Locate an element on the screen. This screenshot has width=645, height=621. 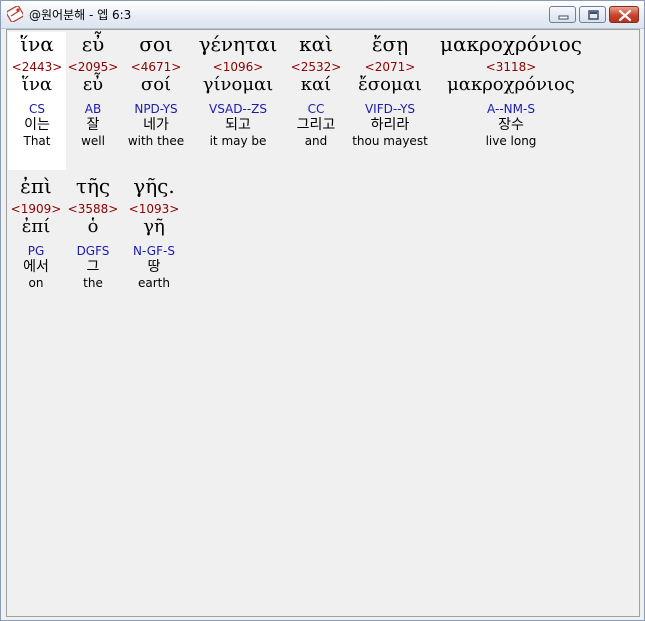
parsing-code: A--NM-S is located at coordinates (511, 109).